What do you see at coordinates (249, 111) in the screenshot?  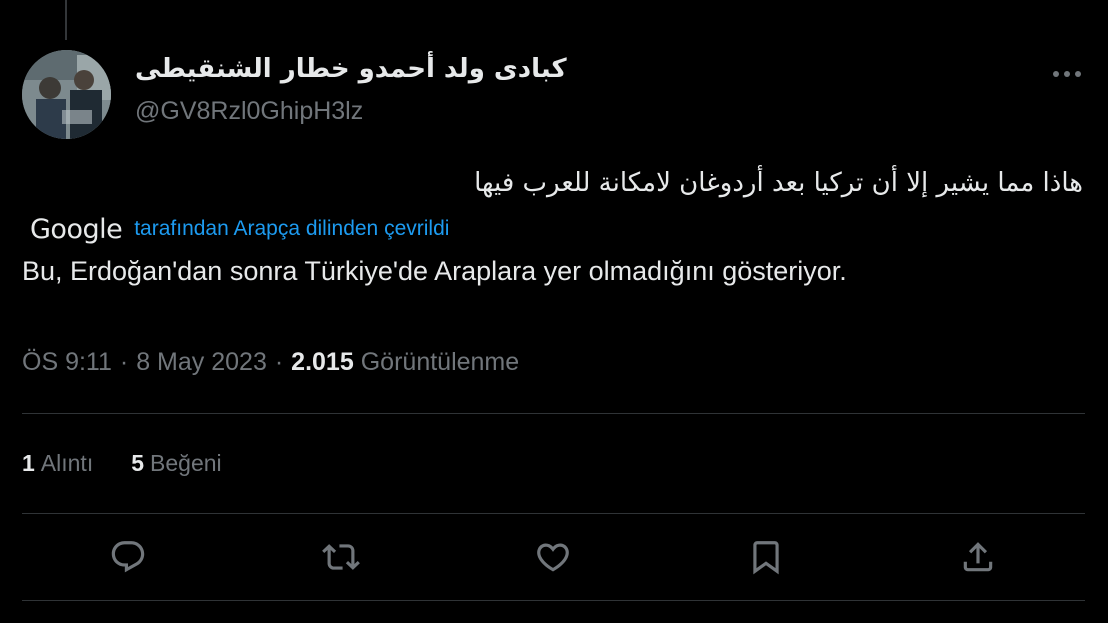 I see `author-handle: @GV8Rzl0GhipH3lz` at bounding box center [249, 111].